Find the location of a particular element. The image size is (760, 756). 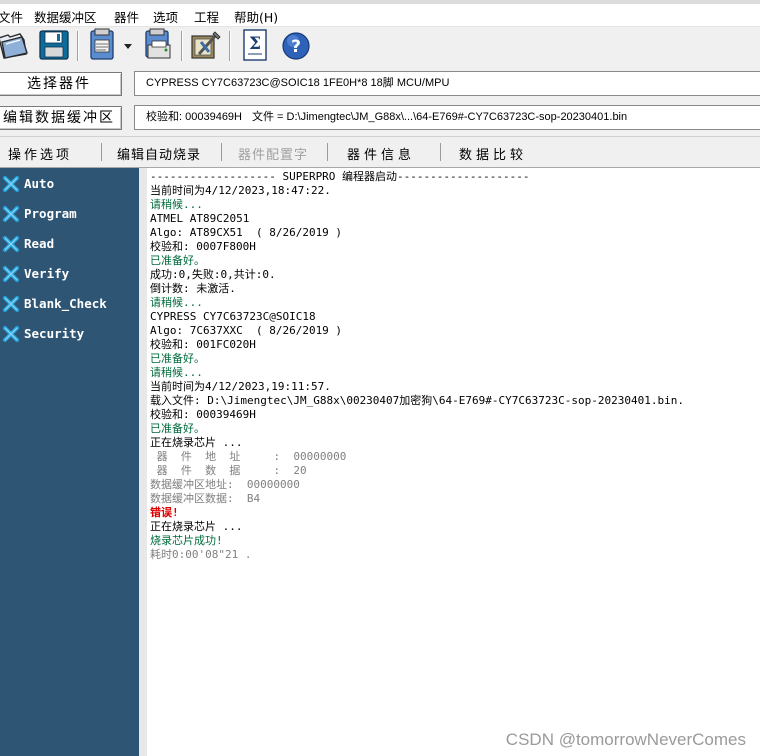

sigma-document-icon: Σ is located at coordinates (255, 45).